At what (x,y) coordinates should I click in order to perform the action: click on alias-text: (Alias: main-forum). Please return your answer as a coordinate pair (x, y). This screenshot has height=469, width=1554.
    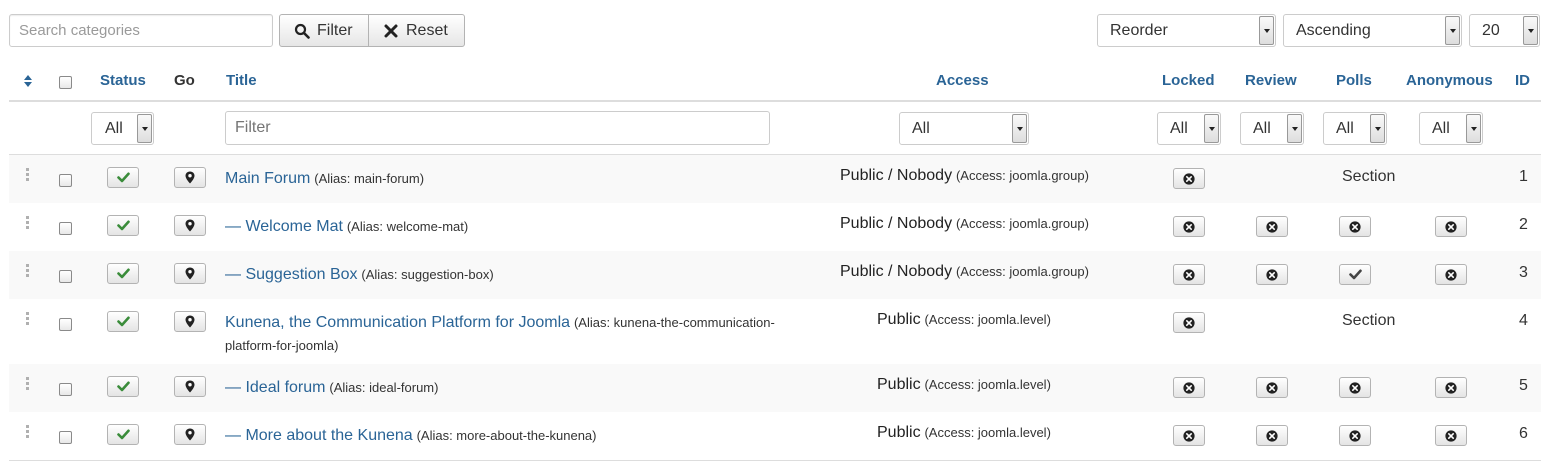
    Looking at the image, I should click on (369, 178).